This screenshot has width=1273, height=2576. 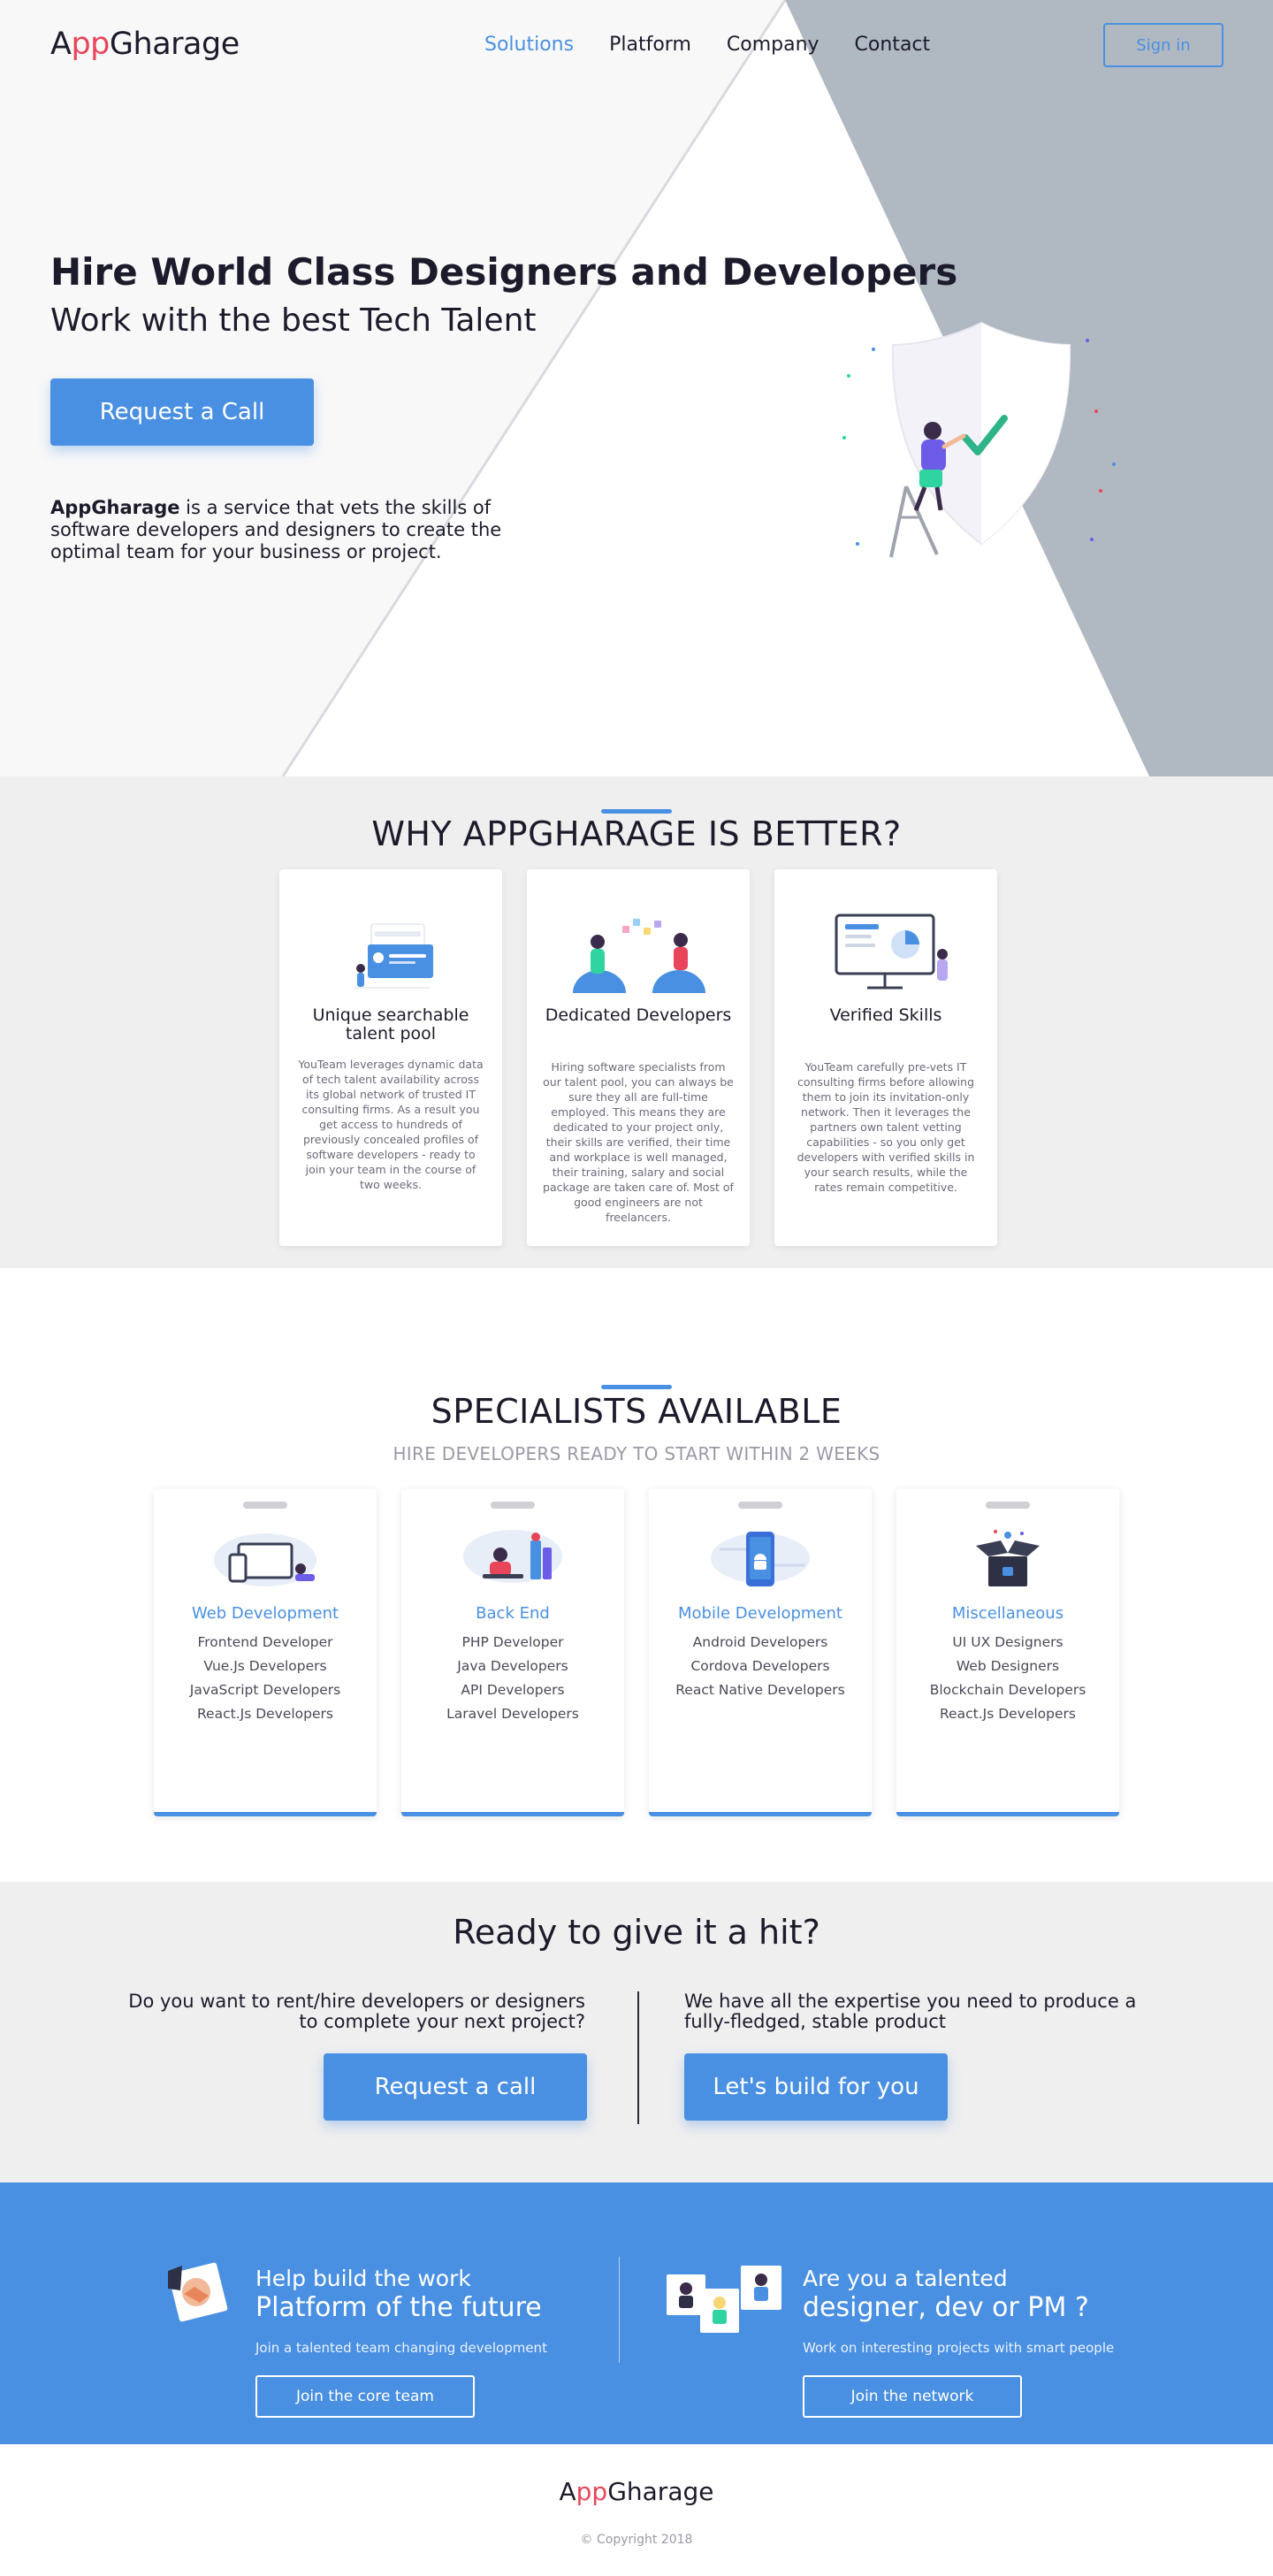 I want to click on feature-title: Unique searchable talent pool, so click(x=390, y=1024).